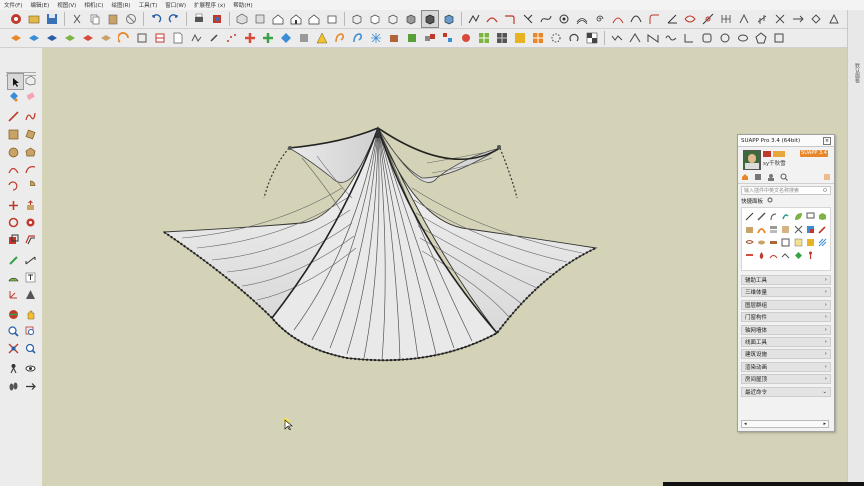  I want to click on close-icon: ×, so click(827, 140).